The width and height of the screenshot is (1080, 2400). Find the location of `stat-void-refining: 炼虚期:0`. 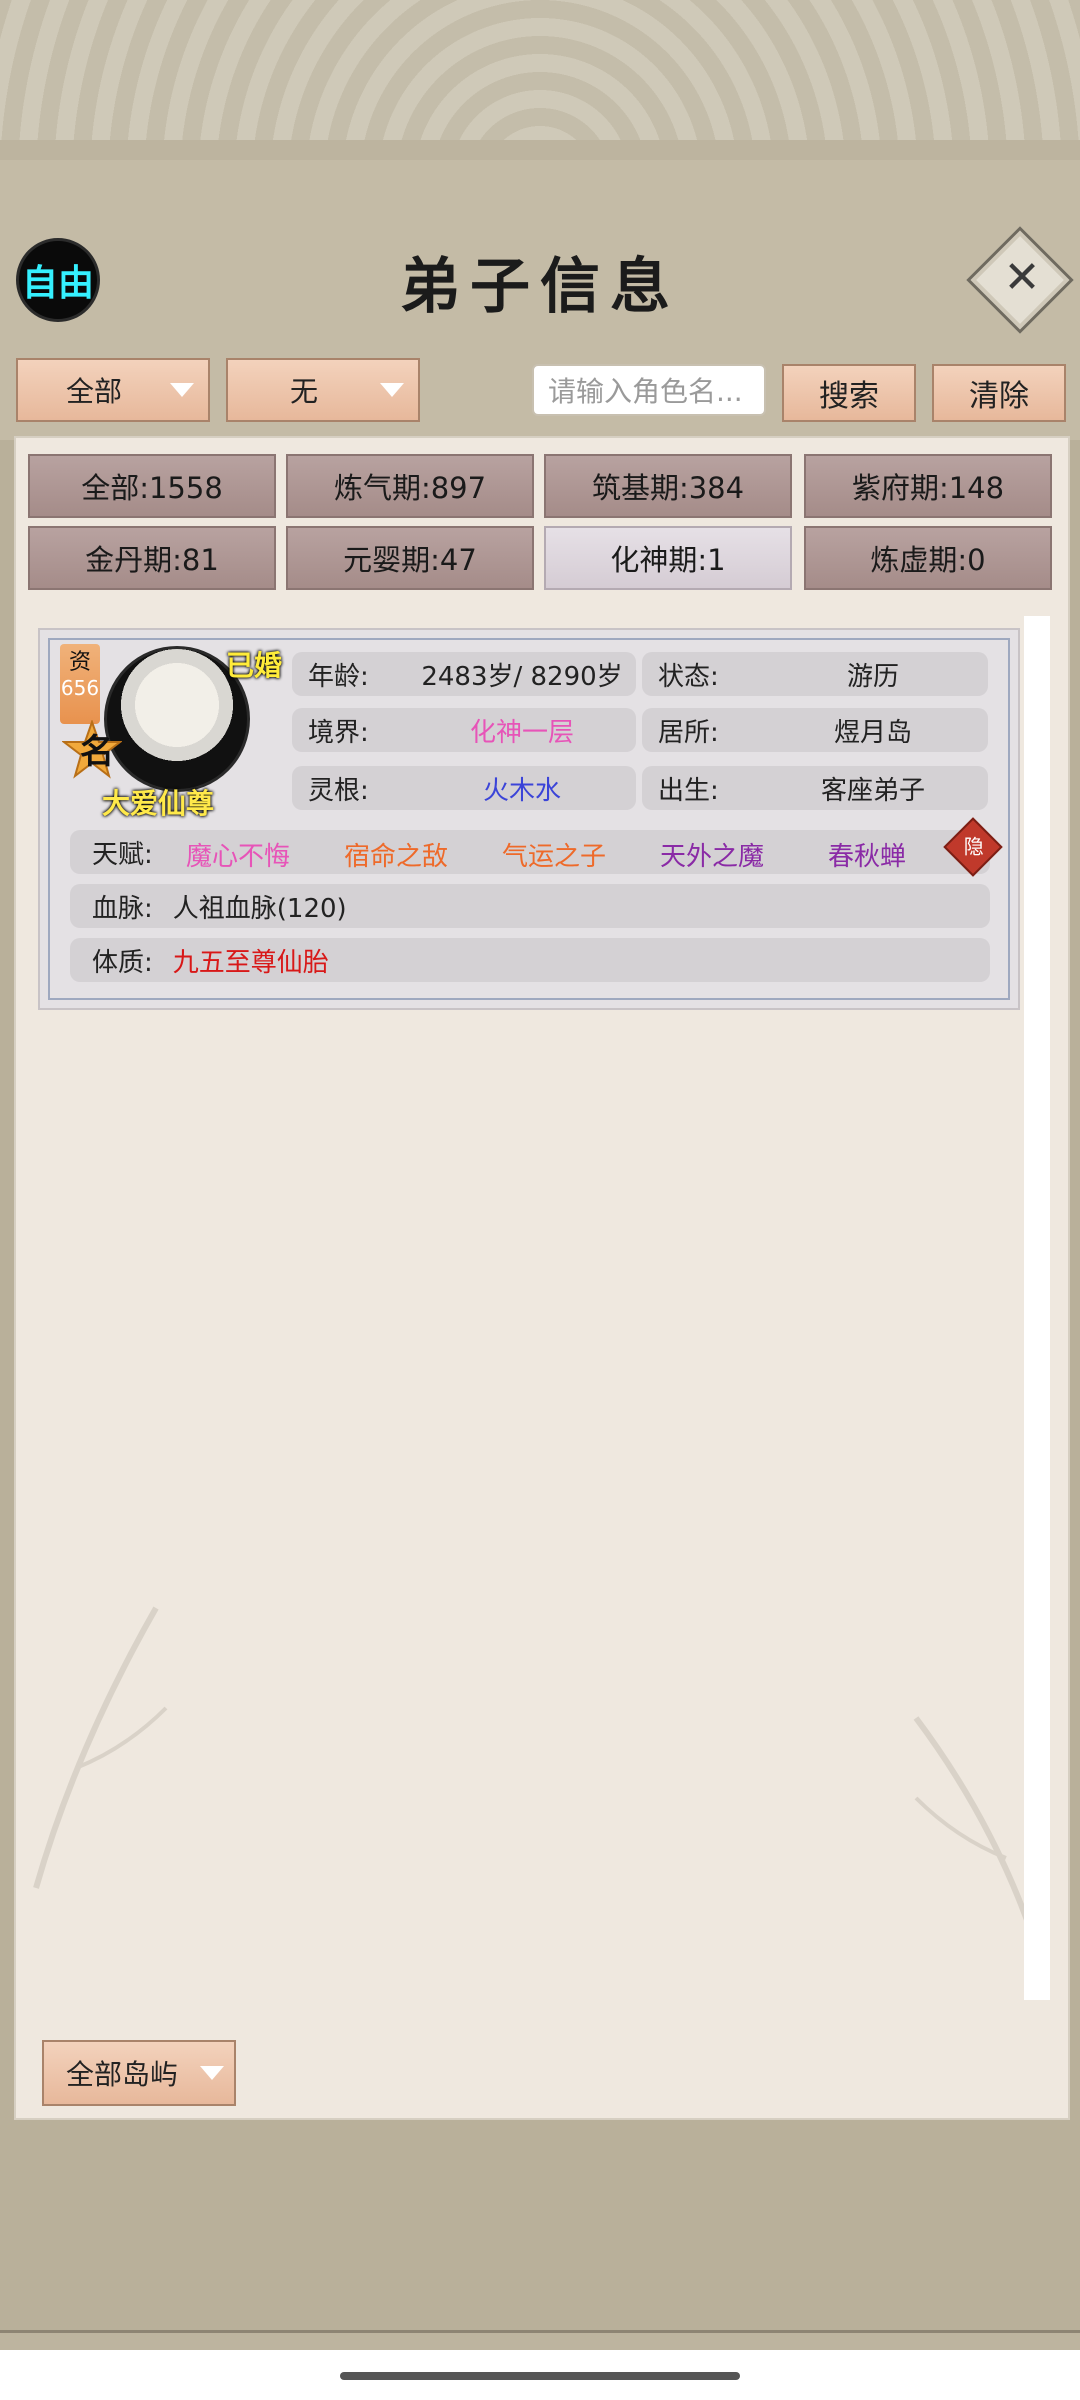

stat-void-refining: 炼虚期:0 is located at coordinates (928, 558).